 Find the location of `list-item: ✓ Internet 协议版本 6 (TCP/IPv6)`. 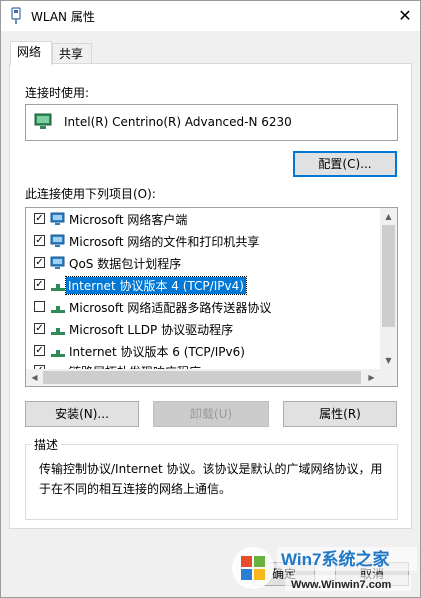

list-item: ✓ Internet 协议版本 6 (TCP/IPv6) is located at coordinates (201, 351).